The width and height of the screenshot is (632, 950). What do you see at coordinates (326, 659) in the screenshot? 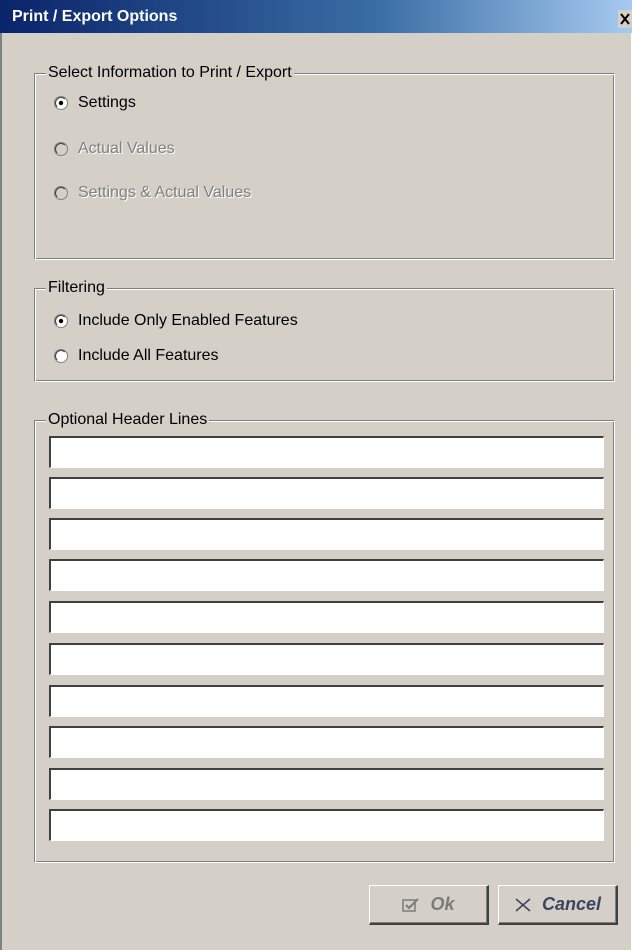
I see `header-line-6-input` at bounding box center [326, 659].